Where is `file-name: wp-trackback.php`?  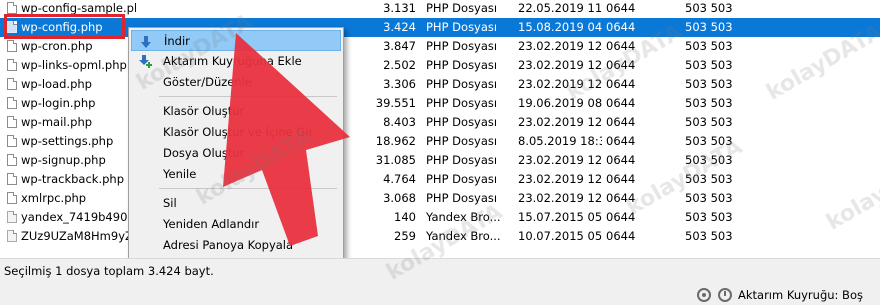
file-name: wp-trackback.php is located at coordinates (72, 179).